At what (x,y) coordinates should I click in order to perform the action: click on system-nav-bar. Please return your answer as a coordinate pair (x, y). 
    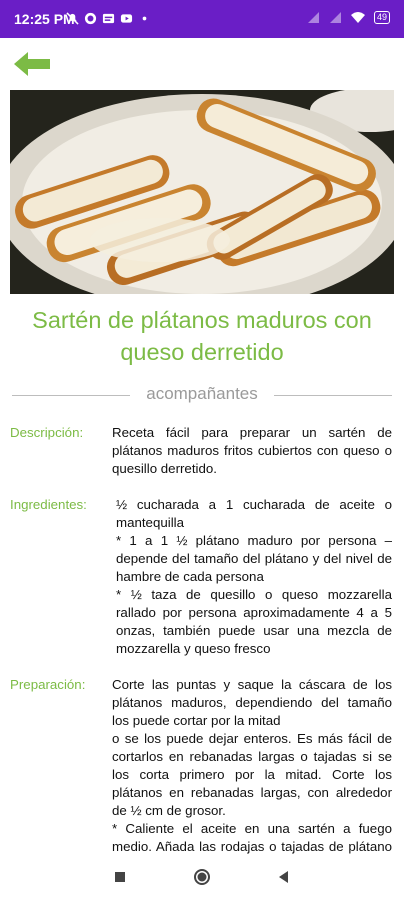
    Looking at the image, I should click on (202, 877).